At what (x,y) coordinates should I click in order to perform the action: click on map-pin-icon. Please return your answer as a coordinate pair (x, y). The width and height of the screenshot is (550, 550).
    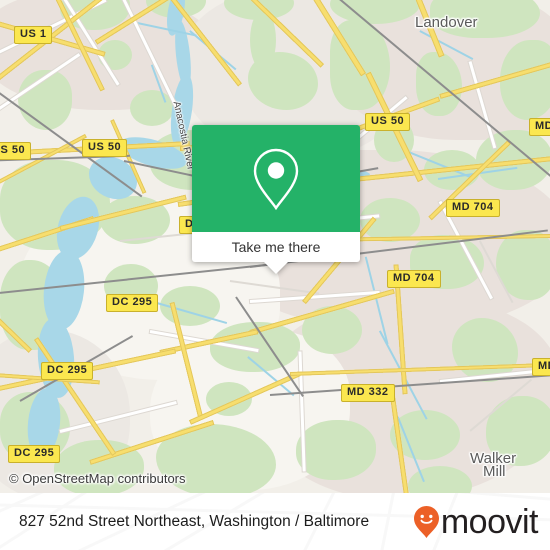
    Looking at the image, I should click on (276, 179).